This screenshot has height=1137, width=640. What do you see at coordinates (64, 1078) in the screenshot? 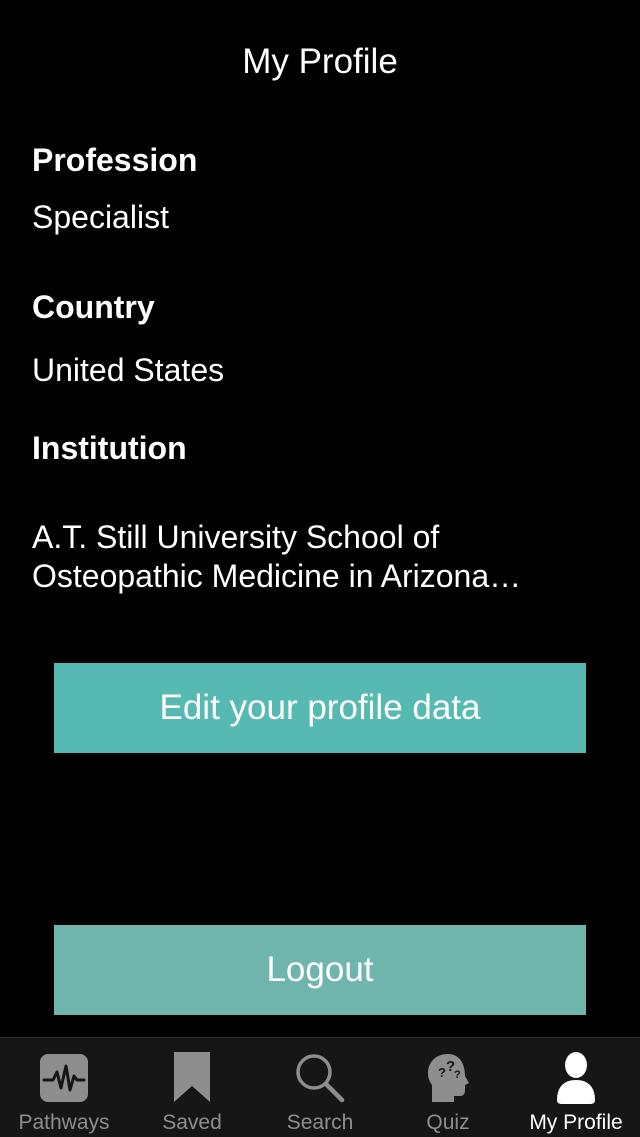
I see `pathways-icon` at bounding box center [64, 1078].